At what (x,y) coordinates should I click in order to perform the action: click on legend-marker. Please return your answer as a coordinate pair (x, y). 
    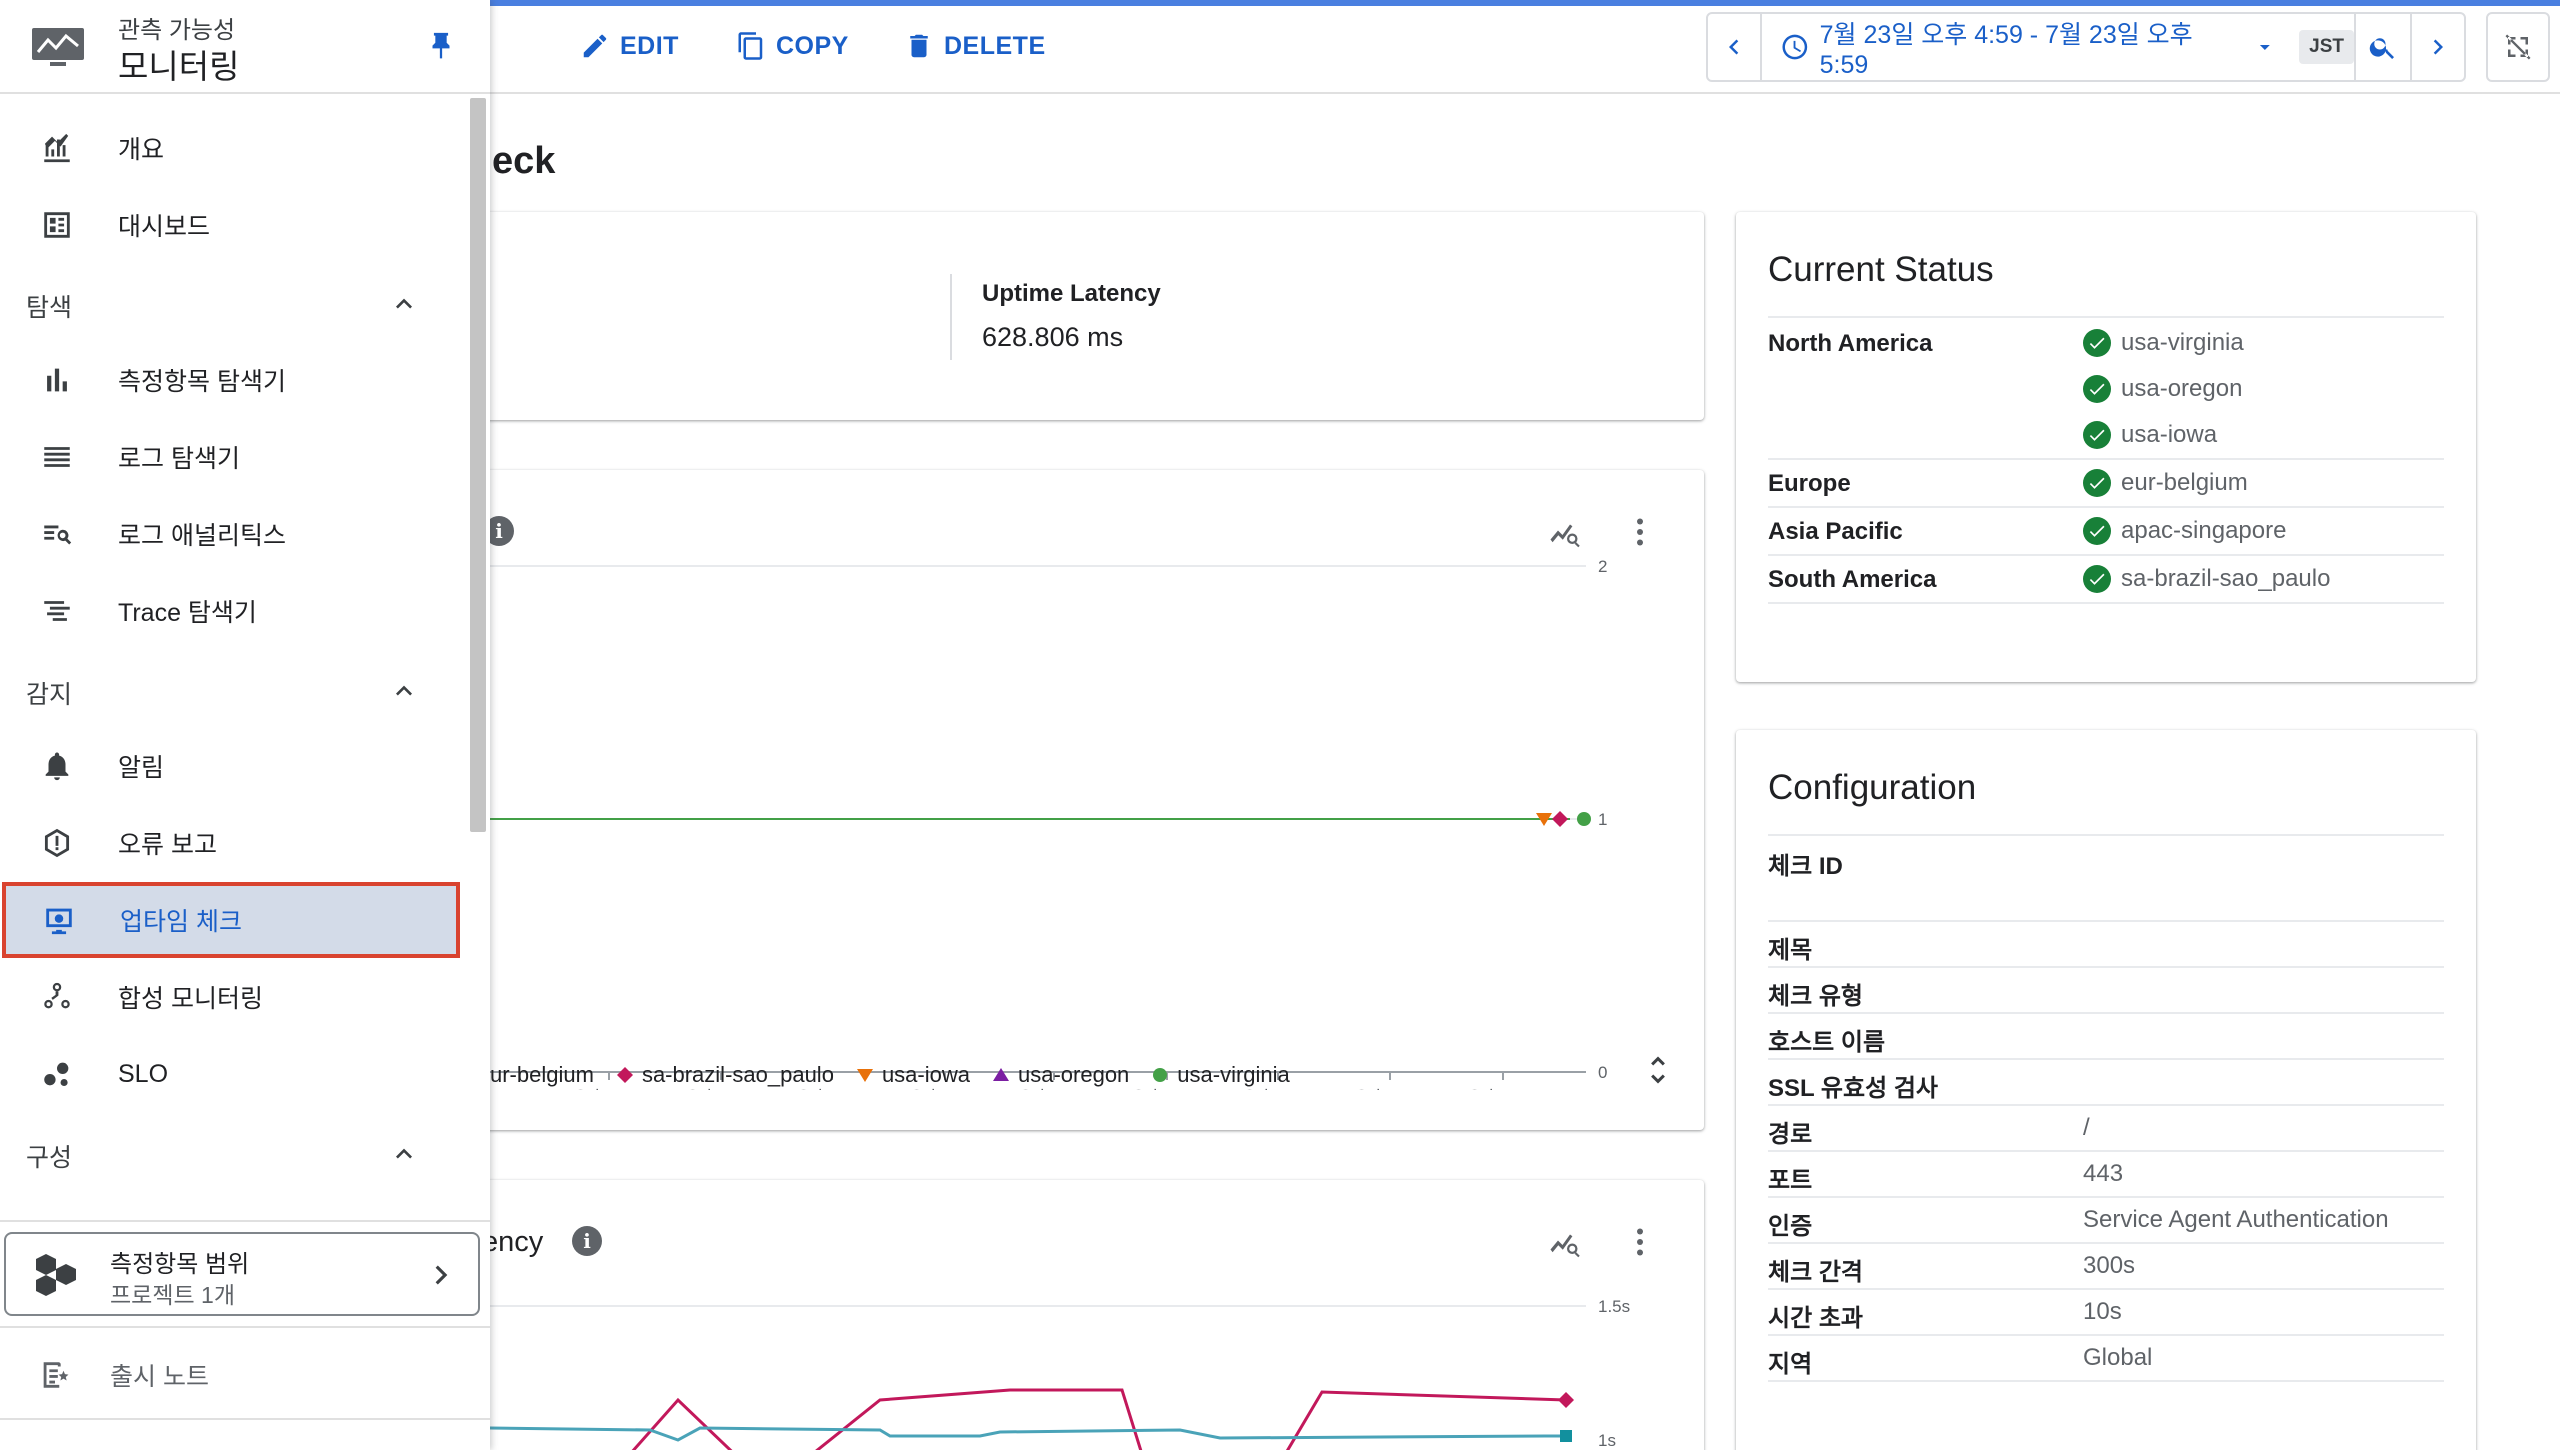
    Looking at the image, I should click on (864, 1075).